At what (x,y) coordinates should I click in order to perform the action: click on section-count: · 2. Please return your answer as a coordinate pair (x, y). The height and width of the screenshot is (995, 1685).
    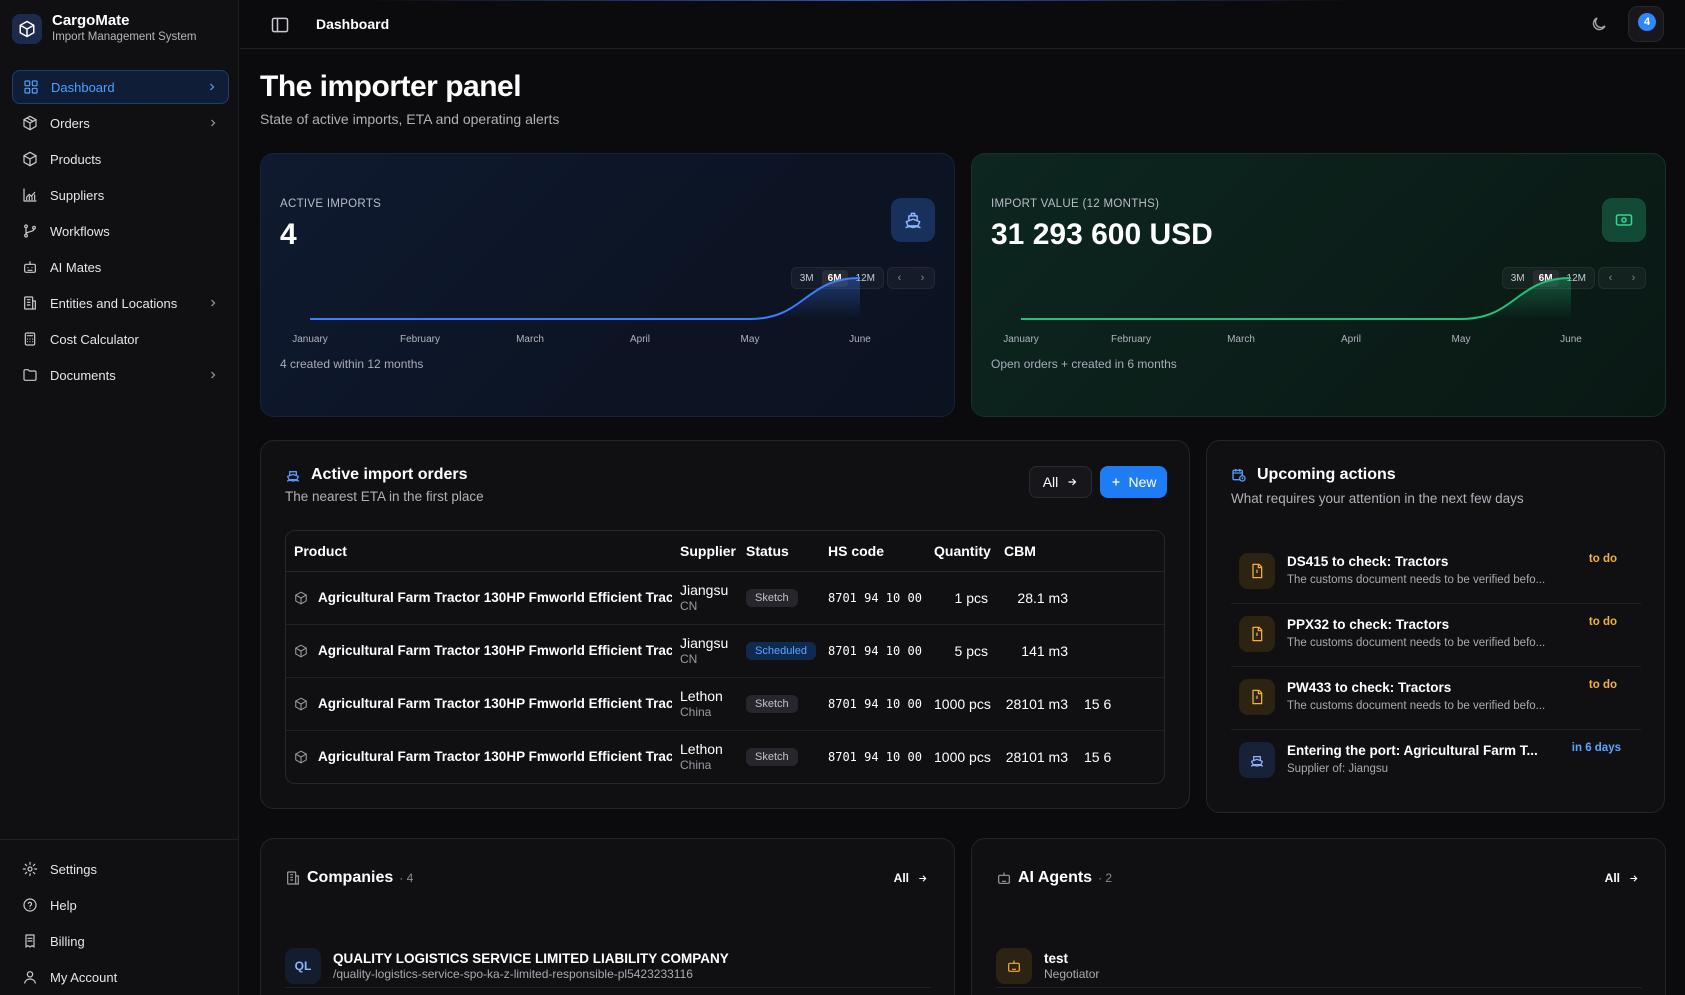
    Looking at the image, I should click on (1105, 878).